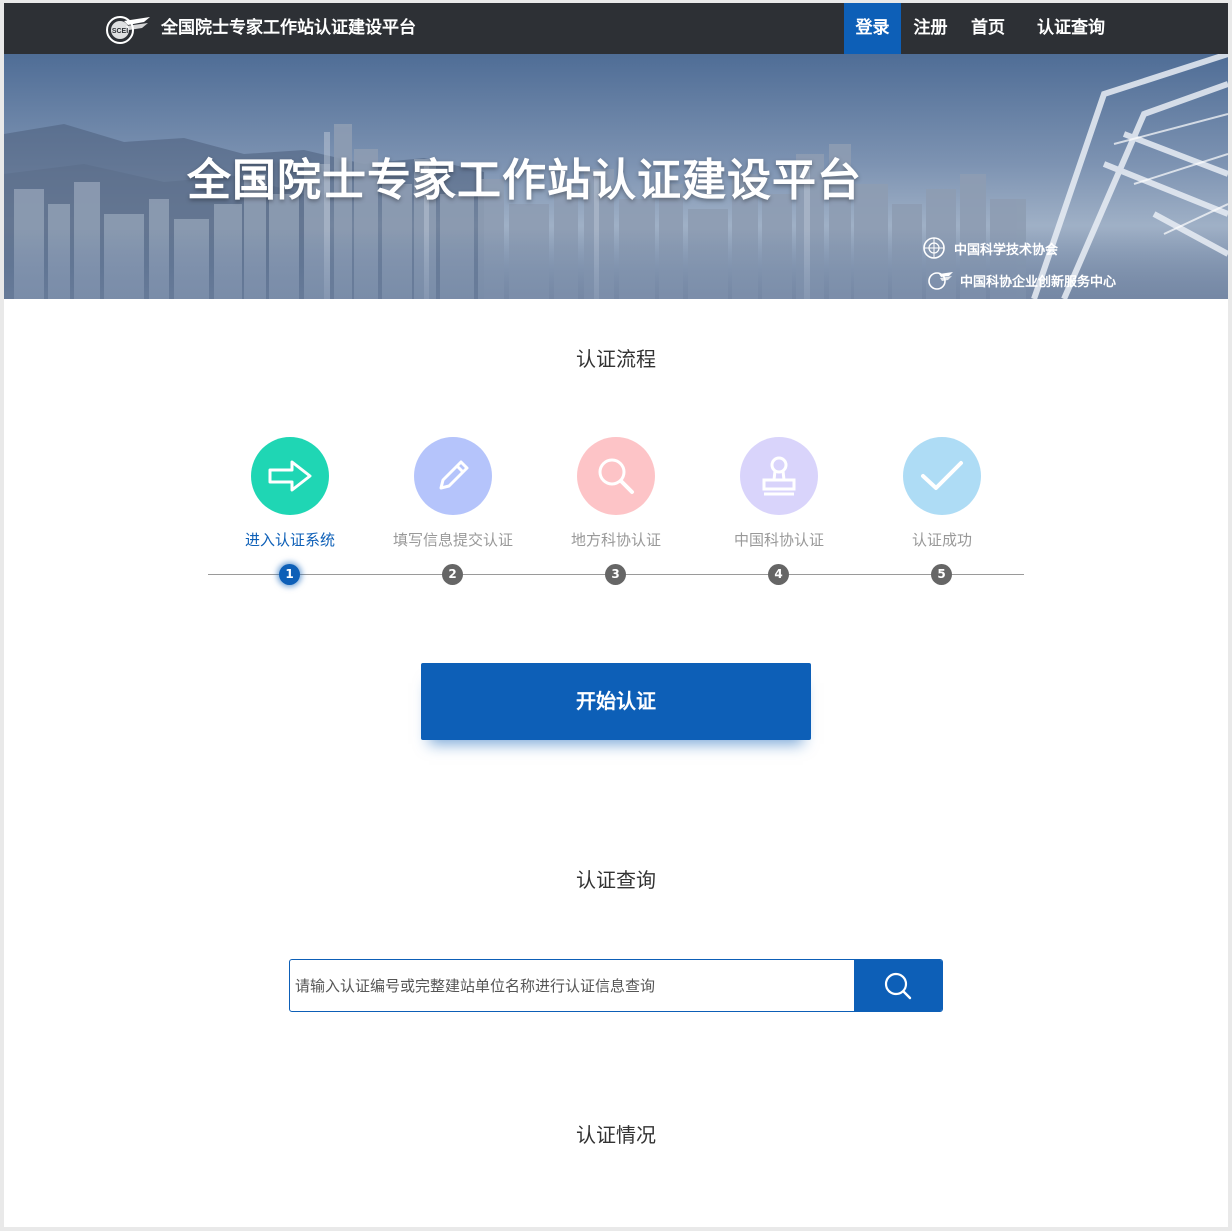  I want to click on step-4-number: 4, so click(778, 574).